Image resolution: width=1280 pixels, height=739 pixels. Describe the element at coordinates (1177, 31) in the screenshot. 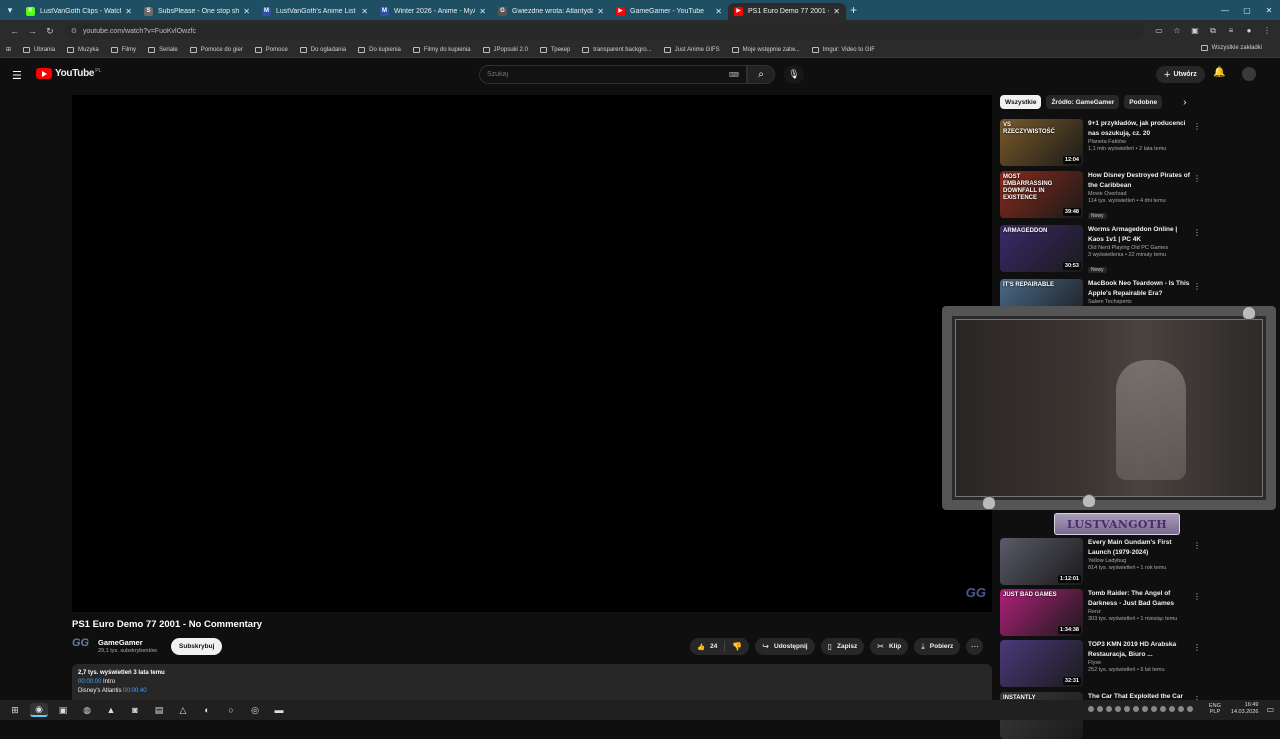

I see `bookmark-star-icon: ☆` at that location.